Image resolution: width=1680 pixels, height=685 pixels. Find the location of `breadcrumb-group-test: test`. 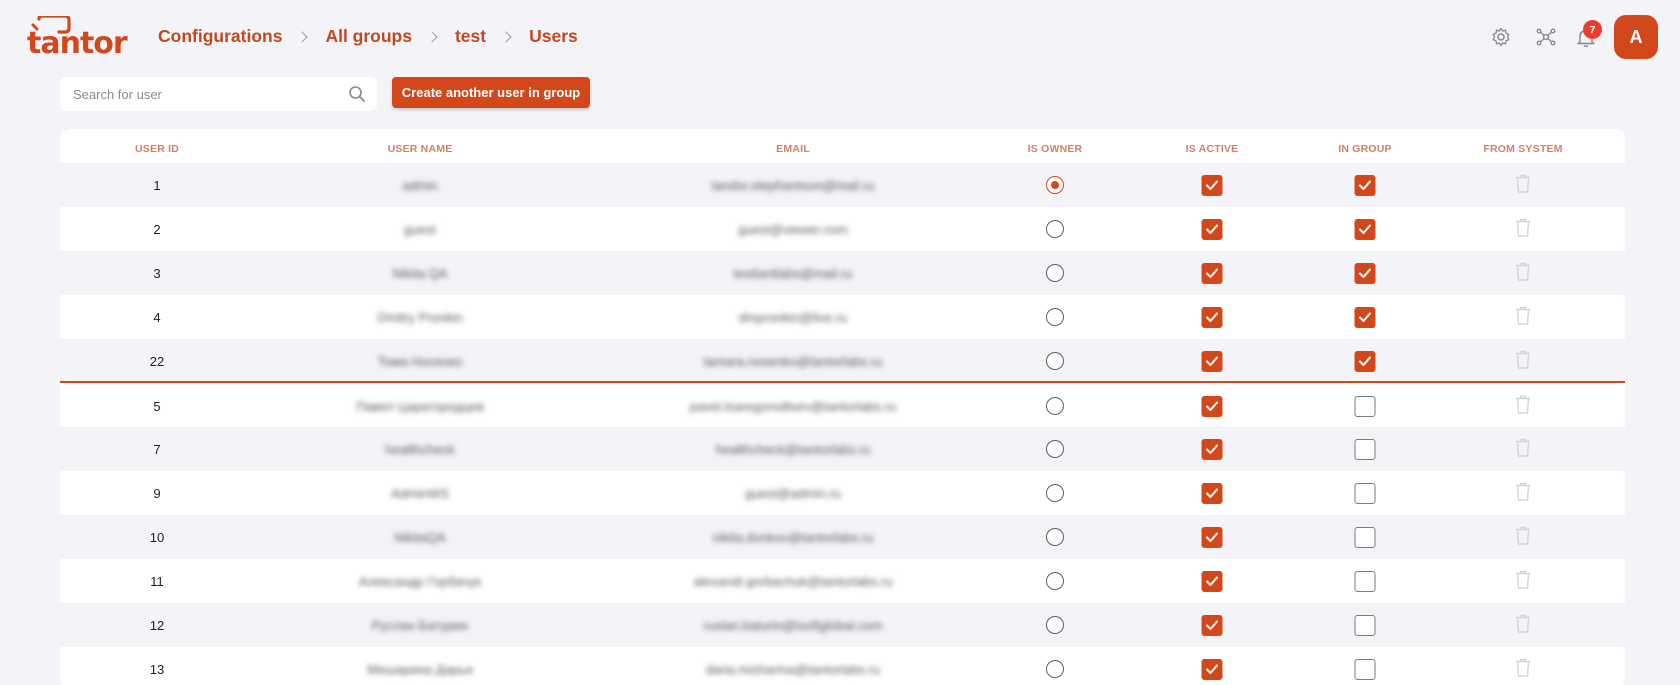

breadcrumb-group-test: test is located at coordinates (470, 36).